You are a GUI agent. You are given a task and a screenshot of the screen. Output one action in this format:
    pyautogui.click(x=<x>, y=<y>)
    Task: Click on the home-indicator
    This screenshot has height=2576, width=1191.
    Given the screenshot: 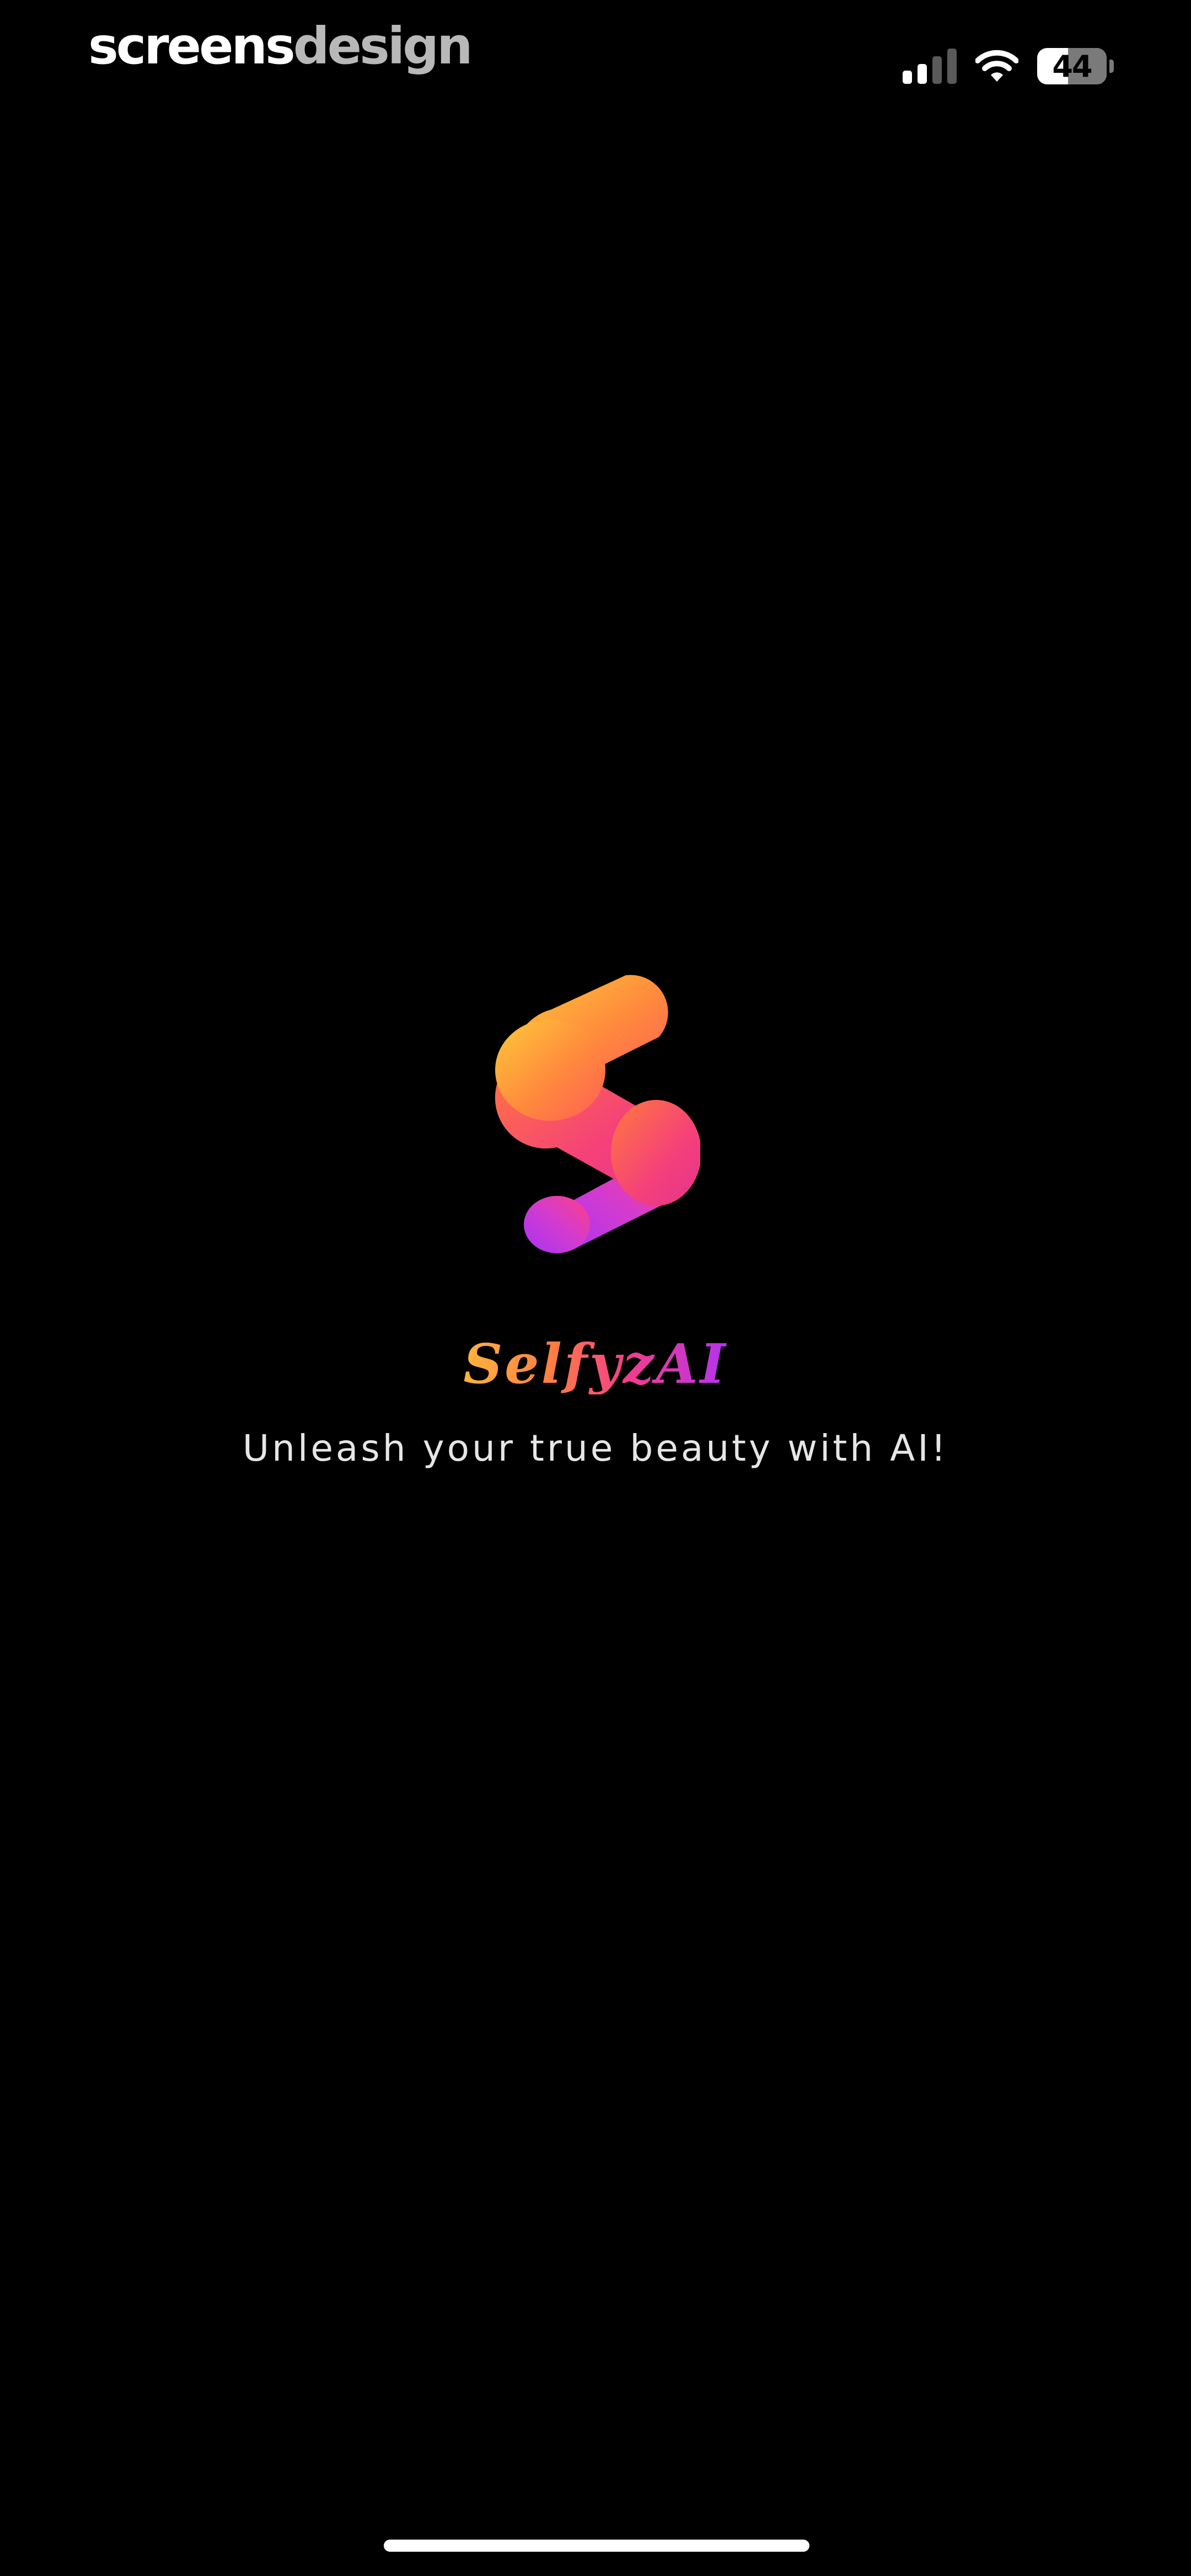 What is the action you would take?
    pyautogui.click(x=596, y=2546)
    